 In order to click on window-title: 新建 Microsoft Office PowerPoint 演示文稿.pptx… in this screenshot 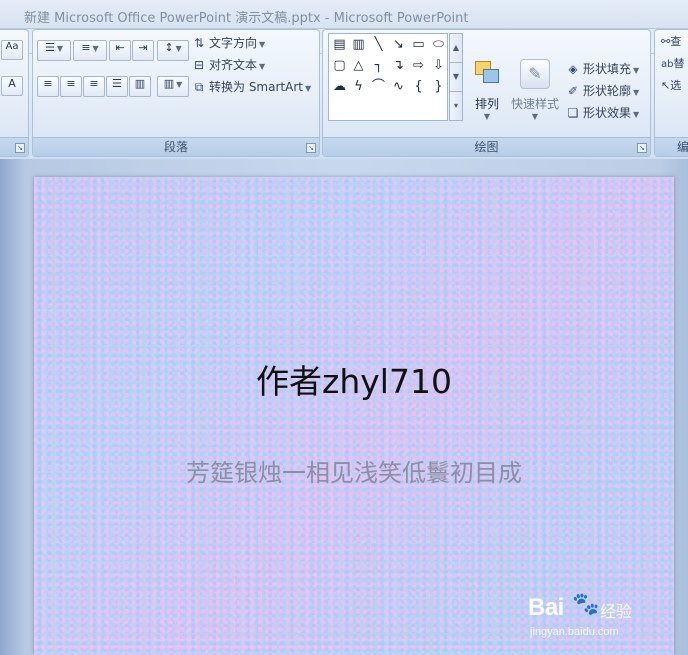, I will do `click(246, 18)`.